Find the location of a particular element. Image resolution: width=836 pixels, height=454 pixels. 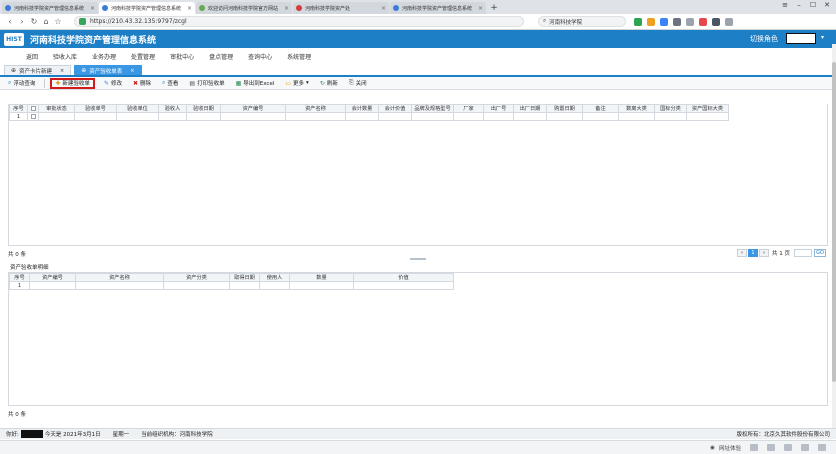

column-header: 审批状态 is located at coordinates (56, 108).